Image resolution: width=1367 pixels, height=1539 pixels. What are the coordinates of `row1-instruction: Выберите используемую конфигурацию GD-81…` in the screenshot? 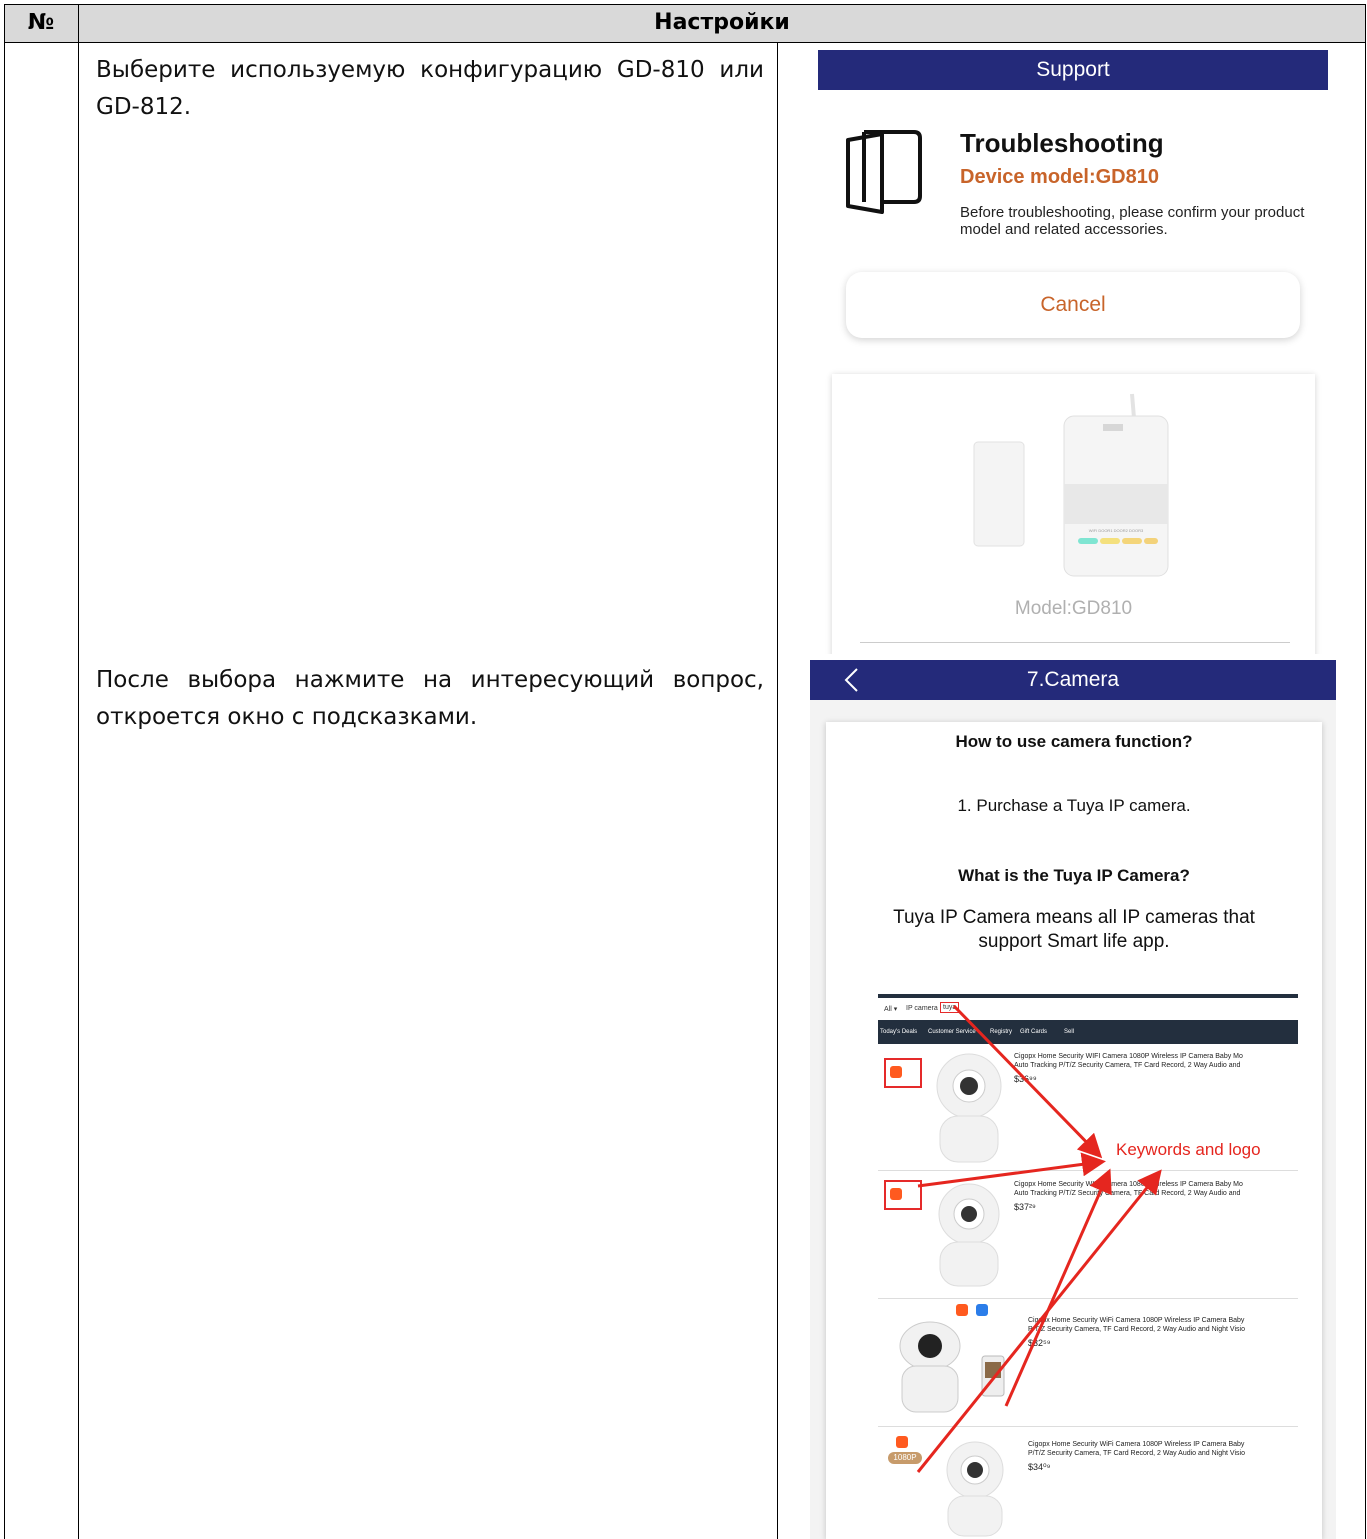 It's located at (430, 88).